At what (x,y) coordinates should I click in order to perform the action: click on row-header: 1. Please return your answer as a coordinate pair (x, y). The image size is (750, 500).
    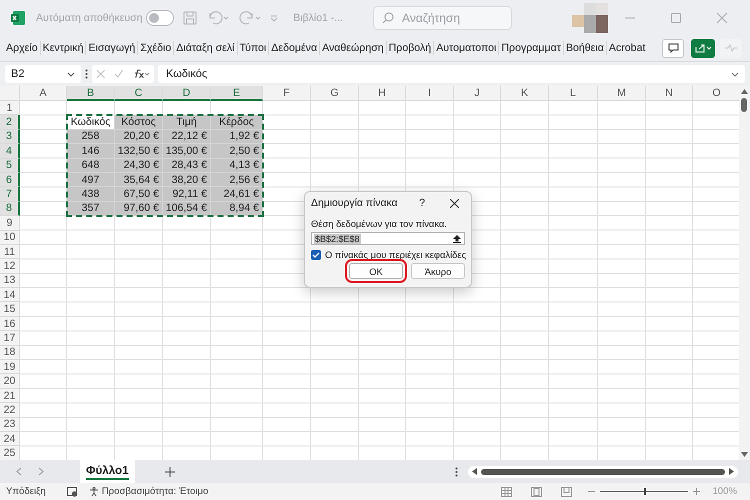
    Looking at the image, I should click on (10, 108).